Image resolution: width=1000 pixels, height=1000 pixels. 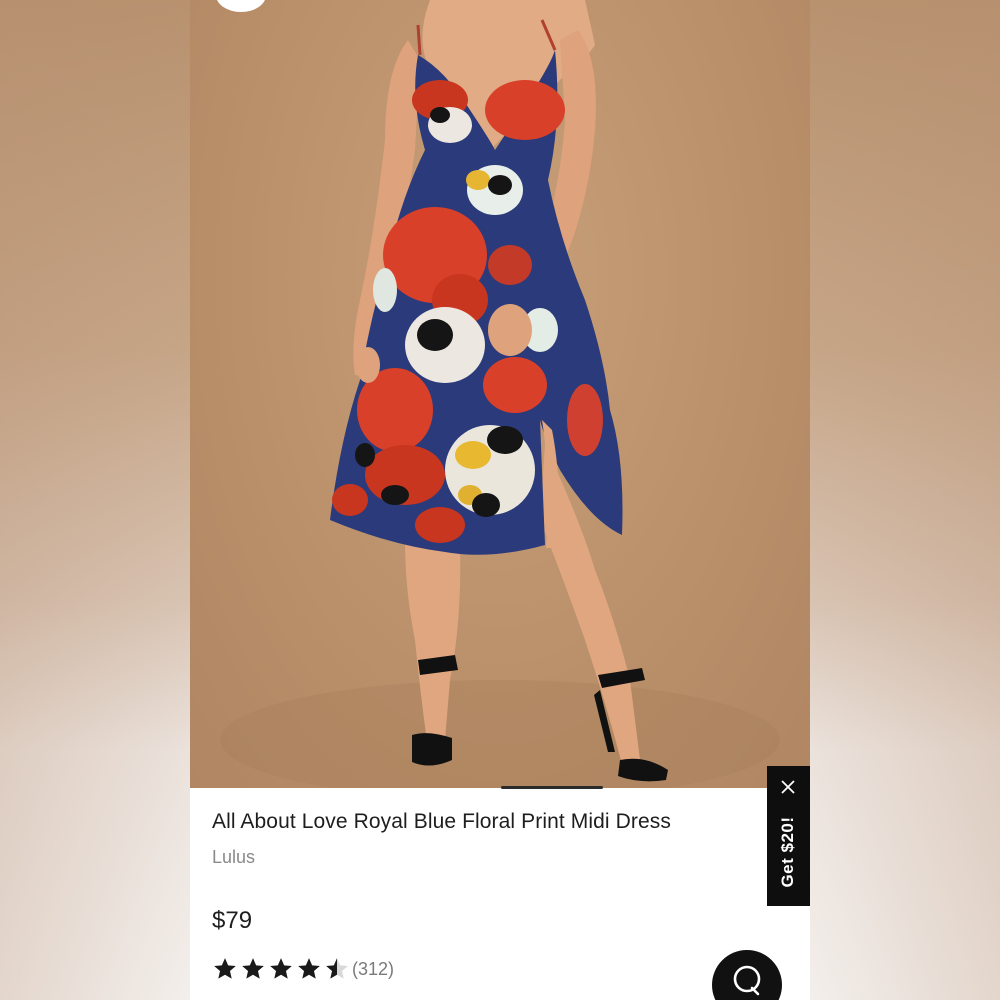 I want to click on review-count: (312), so click(x=373, y=969).